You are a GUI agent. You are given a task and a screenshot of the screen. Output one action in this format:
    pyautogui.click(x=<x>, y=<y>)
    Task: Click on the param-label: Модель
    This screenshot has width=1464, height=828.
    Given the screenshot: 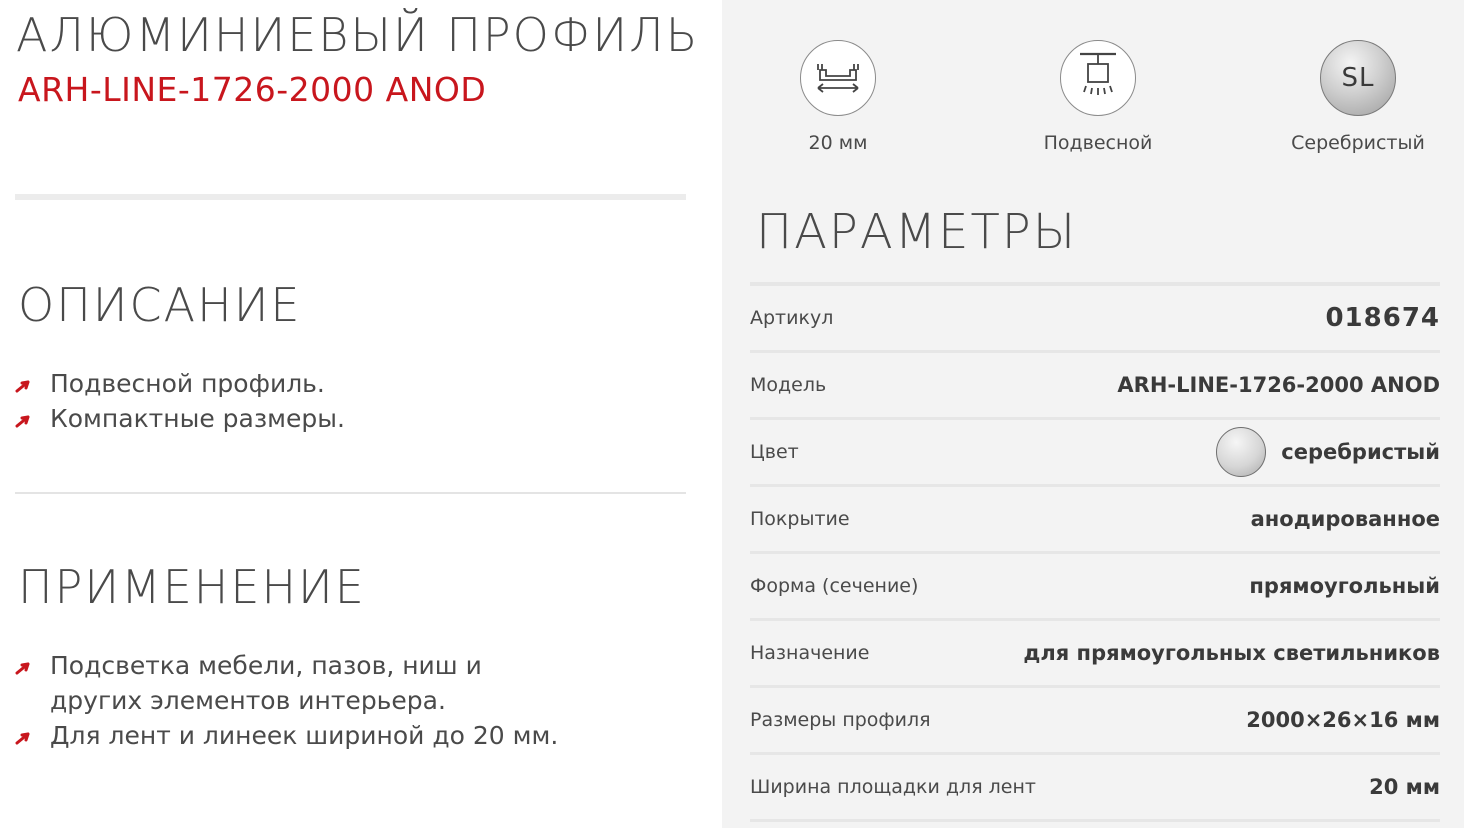 What is the action you would take?
    pyautogui.click(x=788, y=385)
    